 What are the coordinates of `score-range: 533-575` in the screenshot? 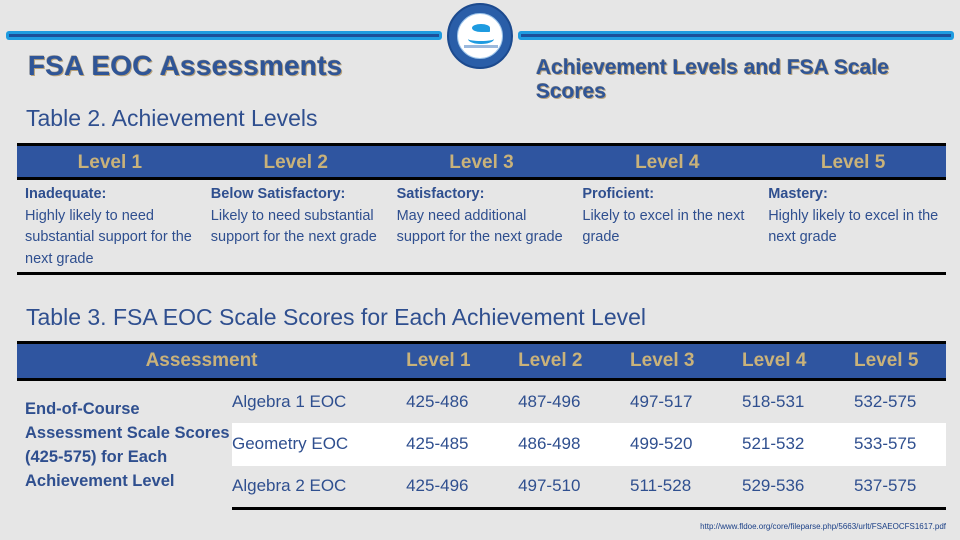 It's located at (889, 444).